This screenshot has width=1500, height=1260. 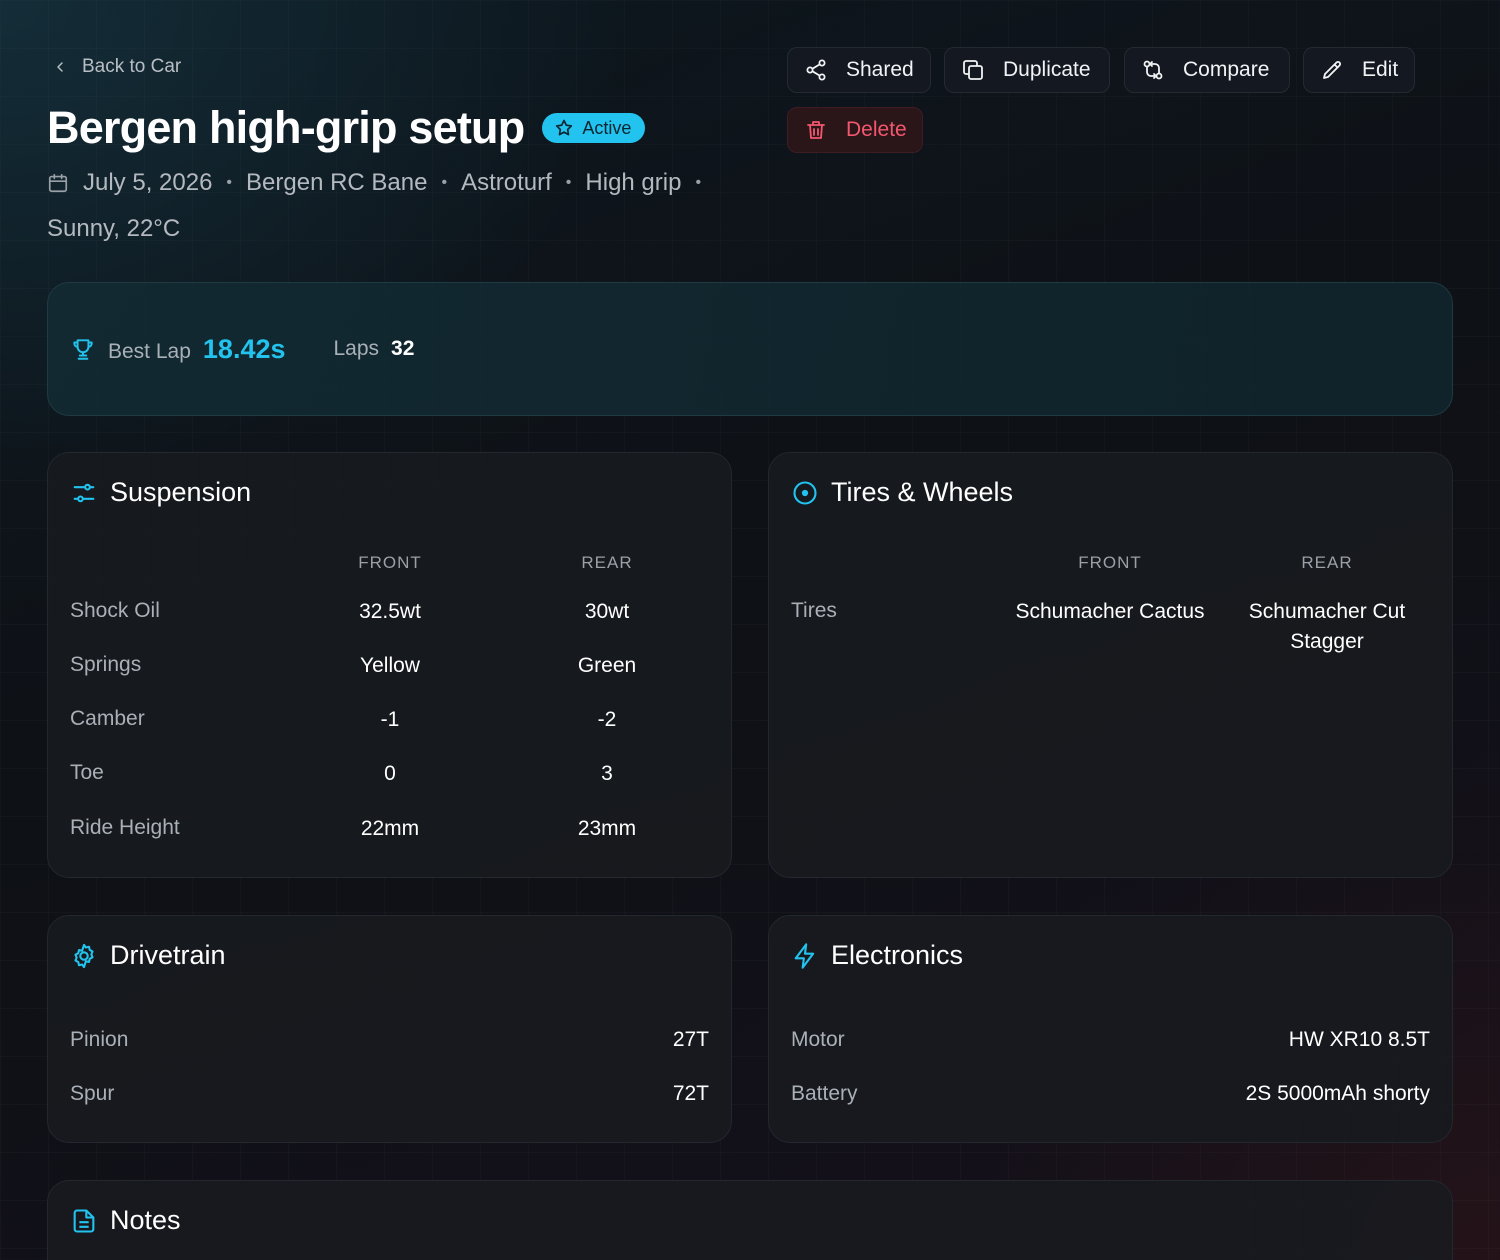 What do you see at coordinates (1380, 69) in the screenshot?
I see `edit-button-label: Edit` at bounding box center [1380, 69].